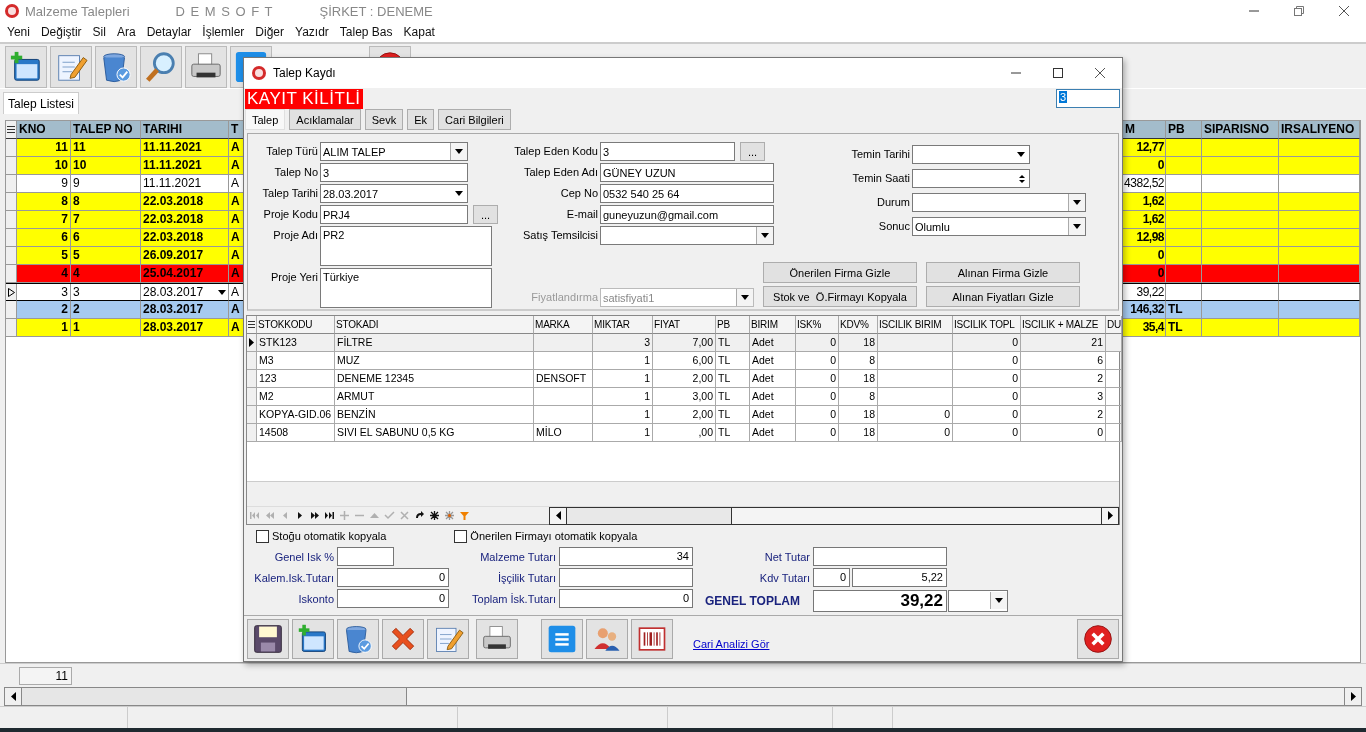 The height and width of the screenshot is (732, 1366). Describe the element at coordinates (563, 325) in the screenshot. I see `column-header: MARKA` at that location.